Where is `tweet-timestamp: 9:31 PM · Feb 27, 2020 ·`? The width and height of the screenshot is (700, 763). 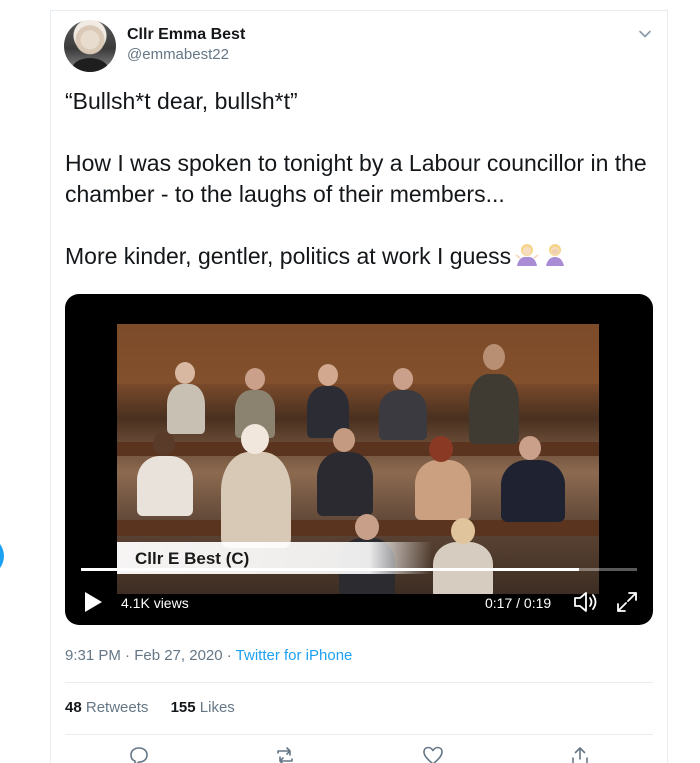
tweet-timestamp: 9:31 PM · Feb 27, 2020 · is located at coordinates (150, 655).